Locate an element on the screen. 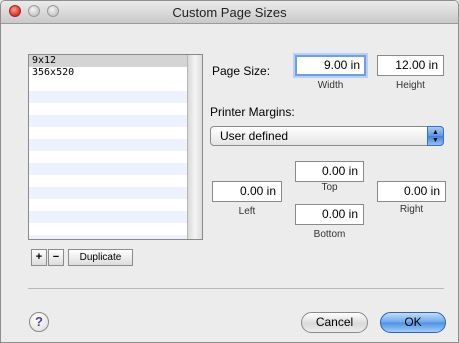  title-bar: Custom Page Sizes is located at coordinates (229, 12).